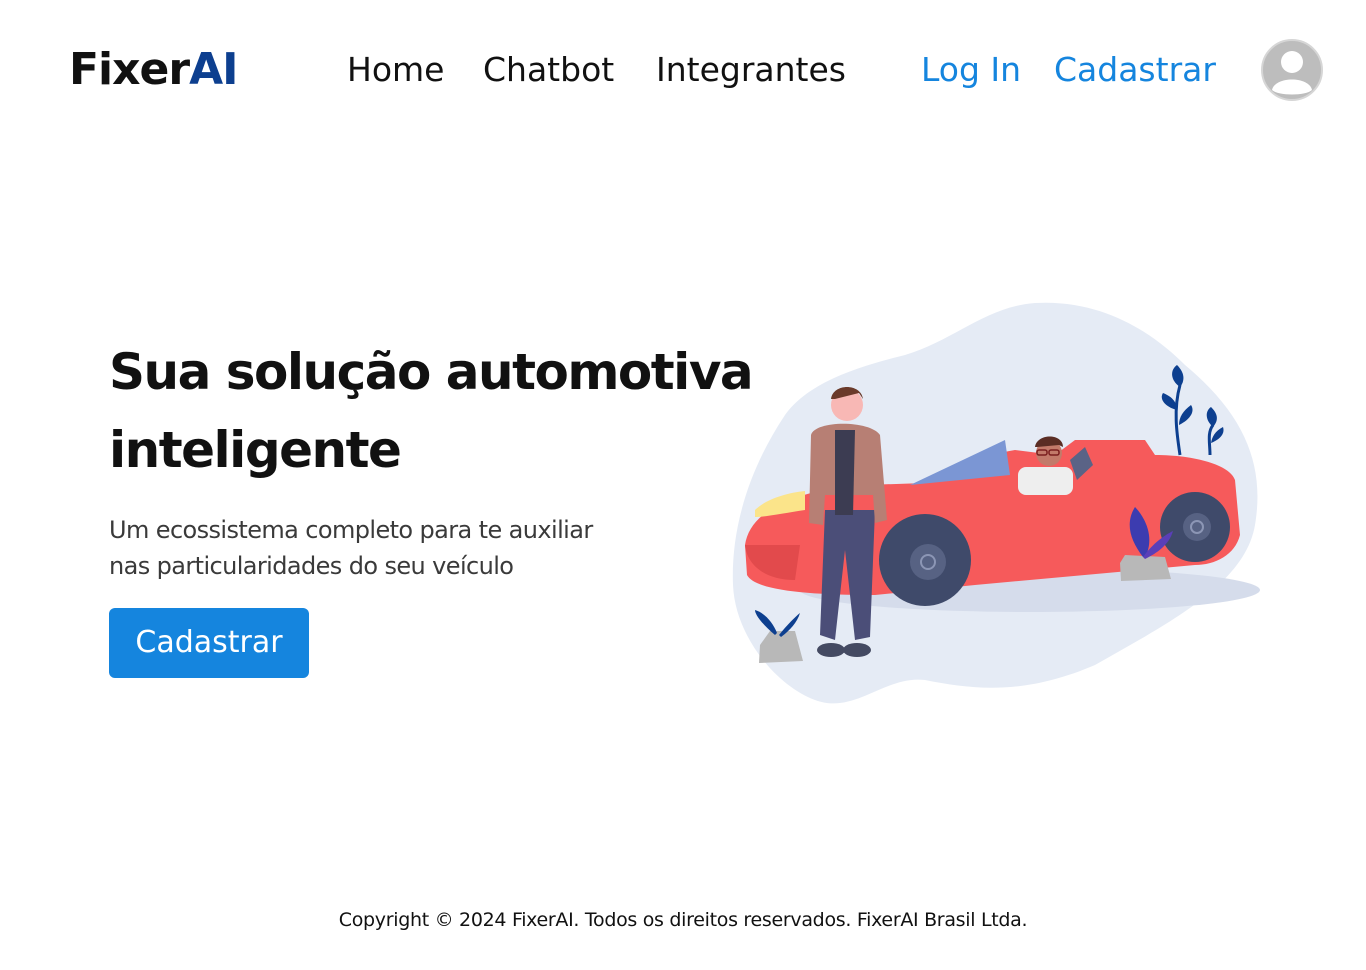 The height and width of the screenshot is (970, 1366). I want to click on brand-logo: FixerAI, so click(154, 70).